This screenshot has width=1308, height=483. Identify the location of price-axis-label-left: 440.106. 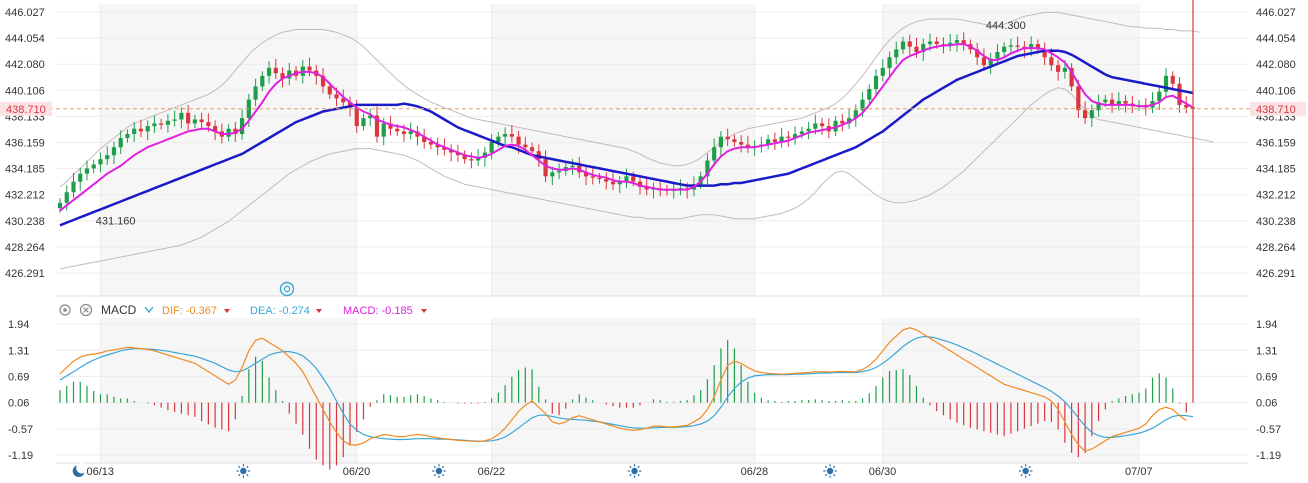
(25, 91).